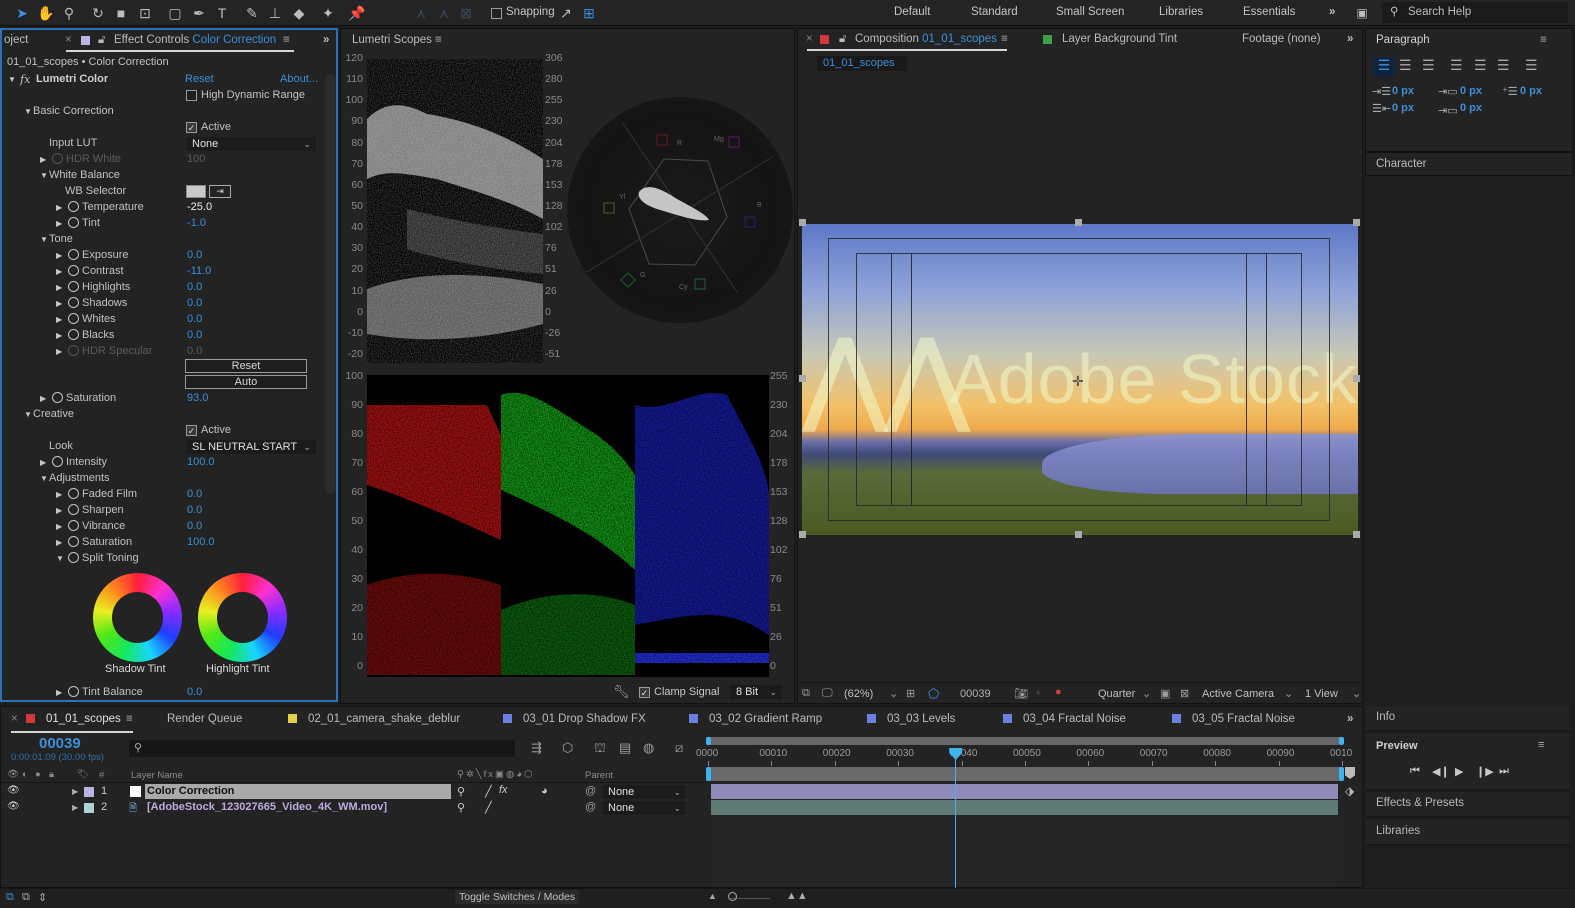 This screenshot has height=908, width=1575. Describe the element at coordinates (251, 144) in the screenshot. I see `input-lut-dropdown: None ⌄` at that location.